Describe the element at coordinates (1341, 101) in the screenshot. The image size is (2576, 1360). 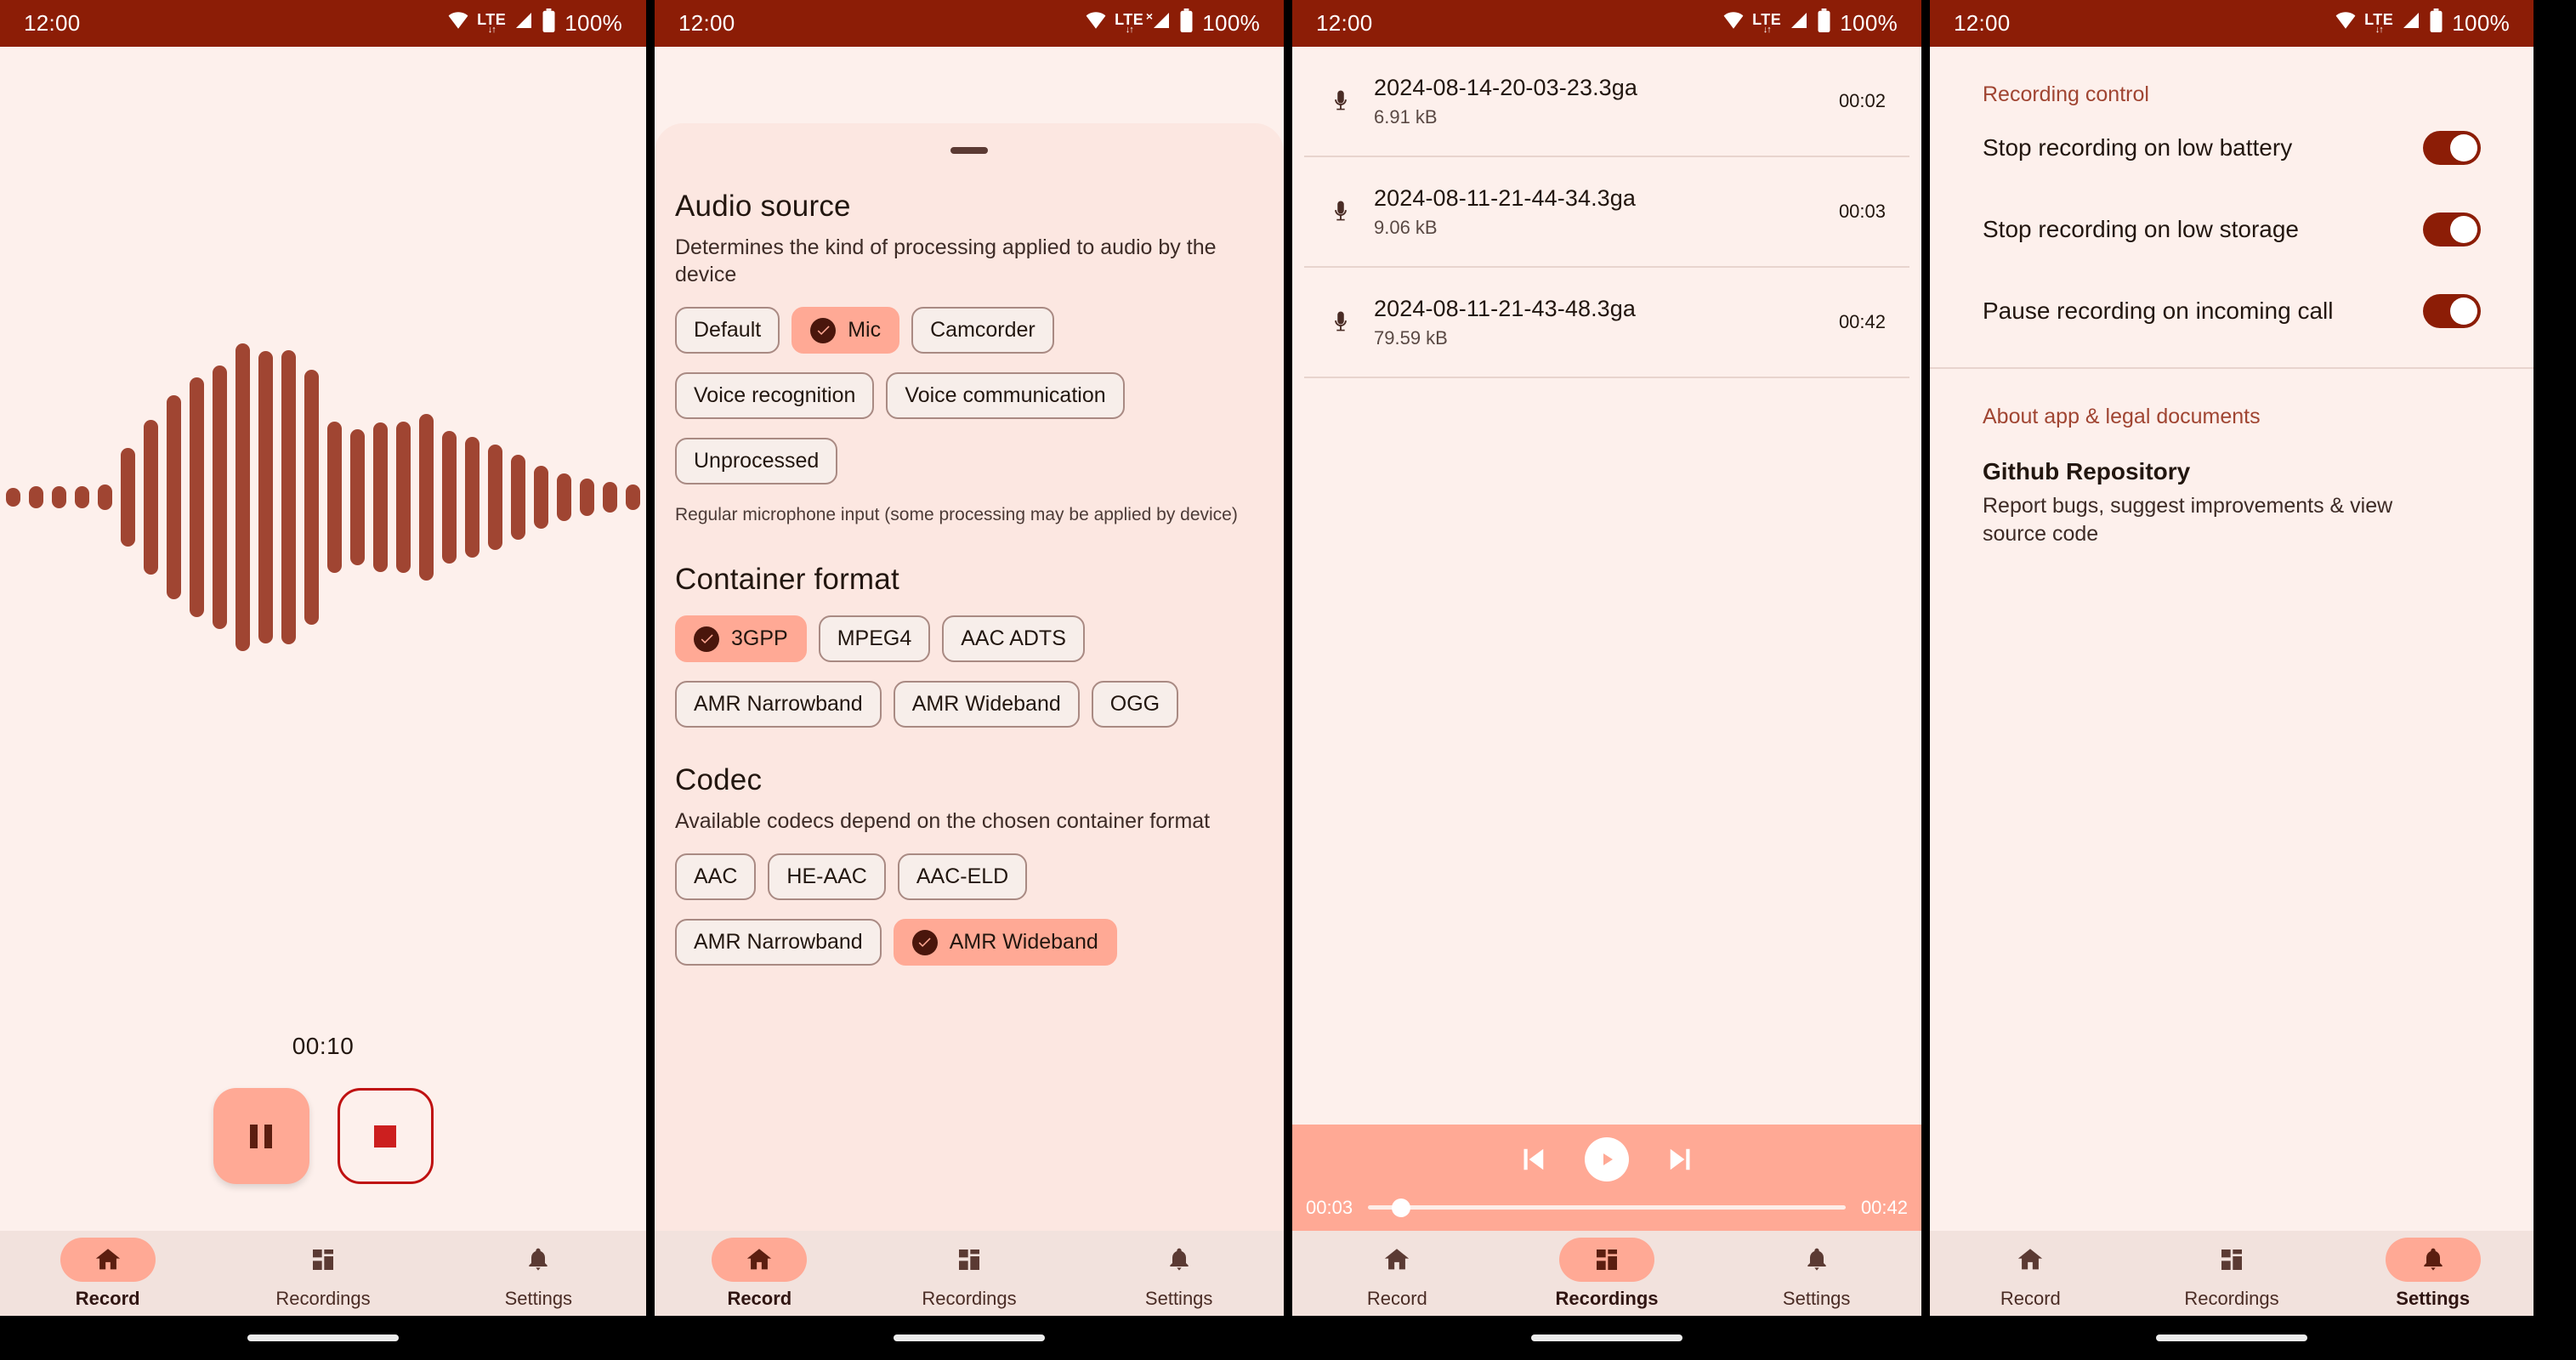
I see `microphone-icon` at that location.